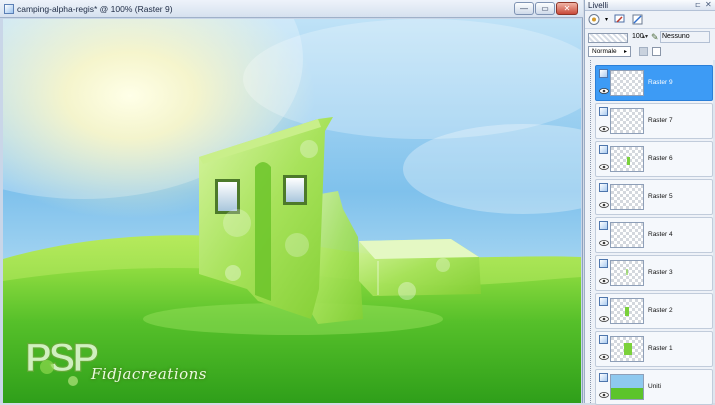 This screenshot has width=715, height=405. I want to click on delete-layer-icon, so click(619, 19).